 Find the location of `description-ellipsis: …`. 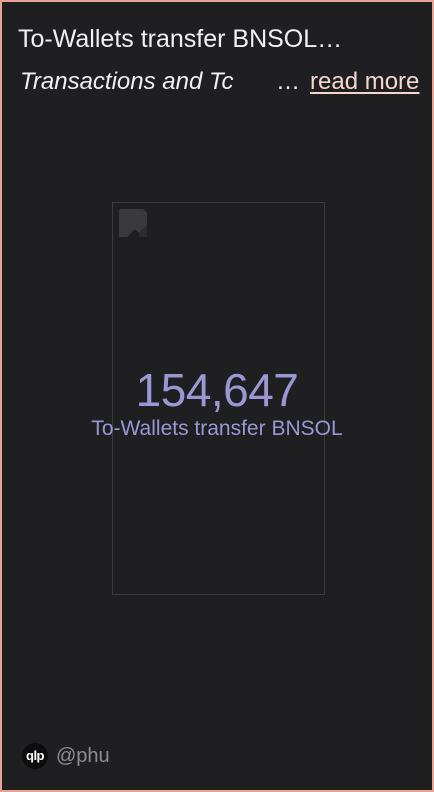

description-ellipsis: … is located at coordinates (288, 81).